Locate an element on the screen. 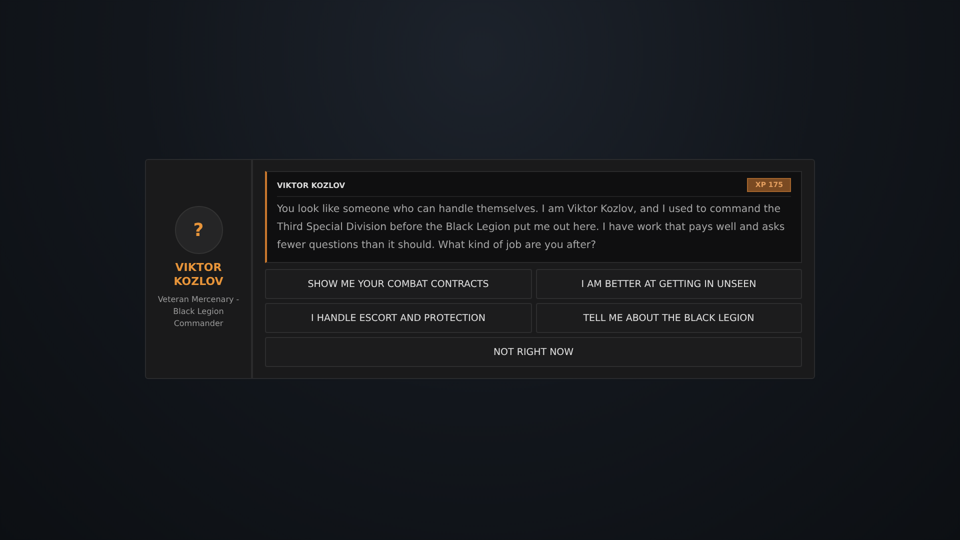 This screenshot has height=540, width=960. dialogue-option-button: NOT RIGHT NOW is located at coordinates (533, 352).